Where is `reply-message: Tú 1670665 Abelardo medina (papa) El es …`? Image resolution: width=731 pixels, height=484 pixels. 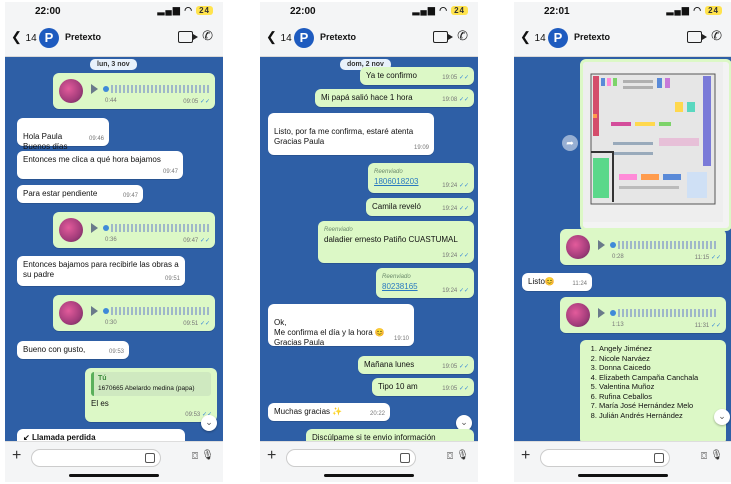
reply-message: Tú 1670665 Abelardo medina (papa) El es … is located at coordinates (151, 395).